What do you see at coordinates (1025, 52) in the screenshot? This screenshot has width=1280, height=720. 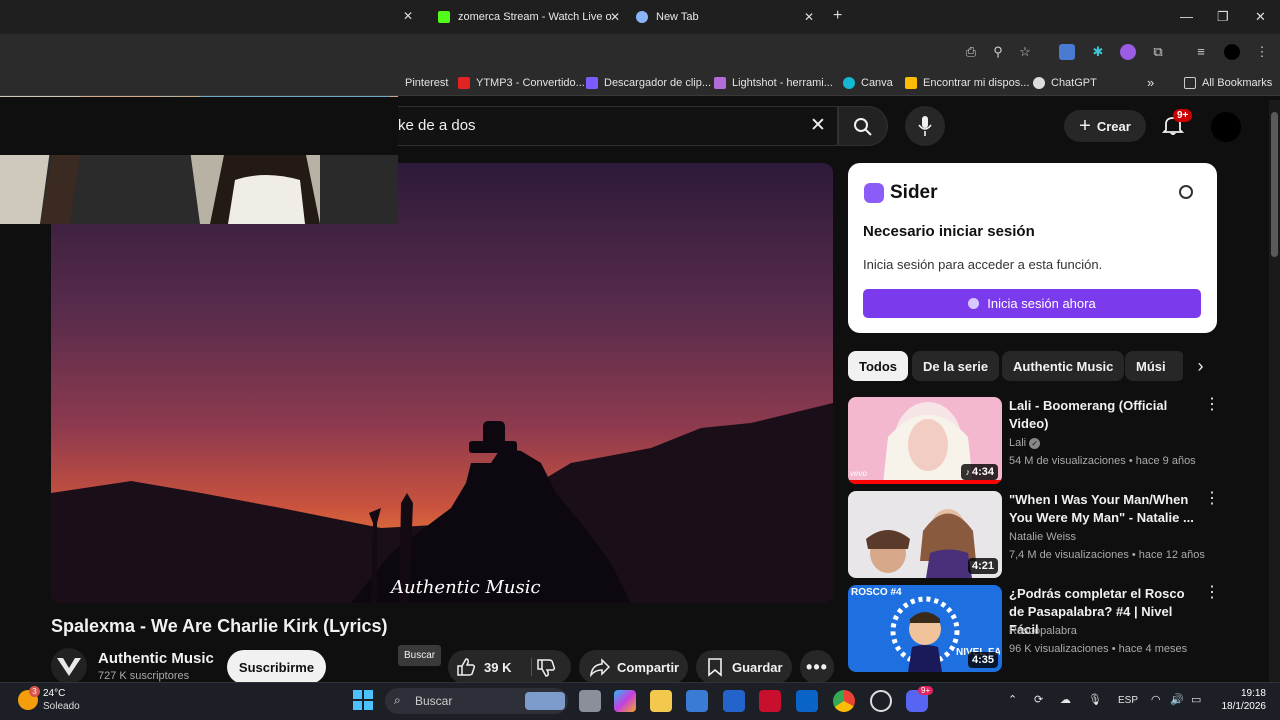 I see `bookmark-star-icon: ☆` at bounding box center [1025, 52].